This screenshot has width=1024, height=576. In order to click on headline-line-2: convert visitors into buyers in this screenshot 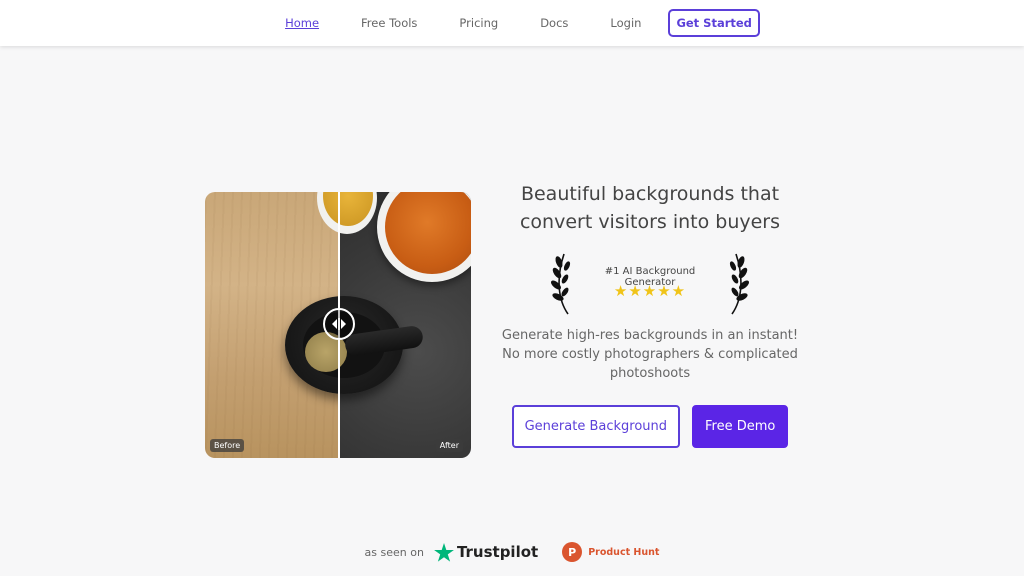, I will do `click(650, 222)`.